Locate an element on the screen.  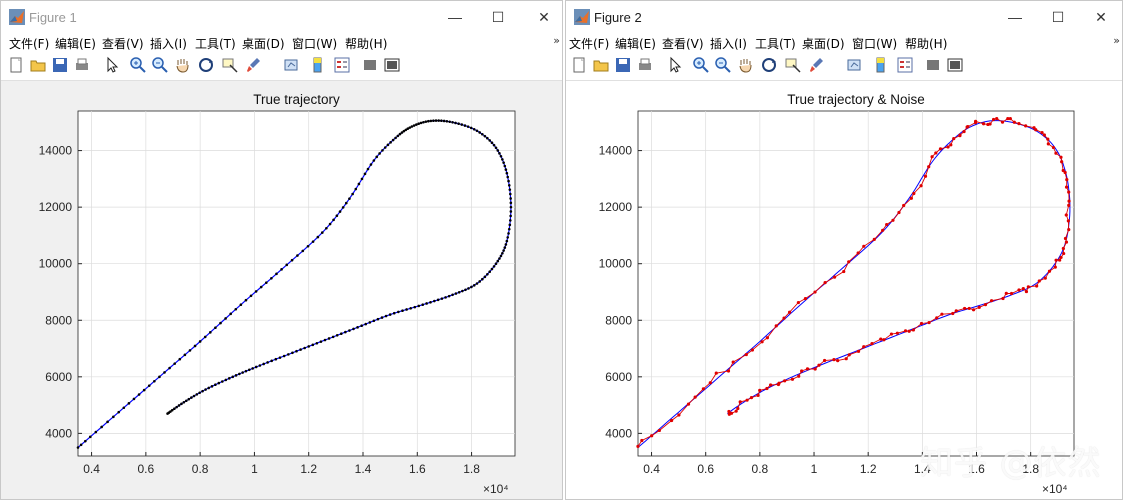
y-tick-label: 4000 is located at coordinates (618, 433).